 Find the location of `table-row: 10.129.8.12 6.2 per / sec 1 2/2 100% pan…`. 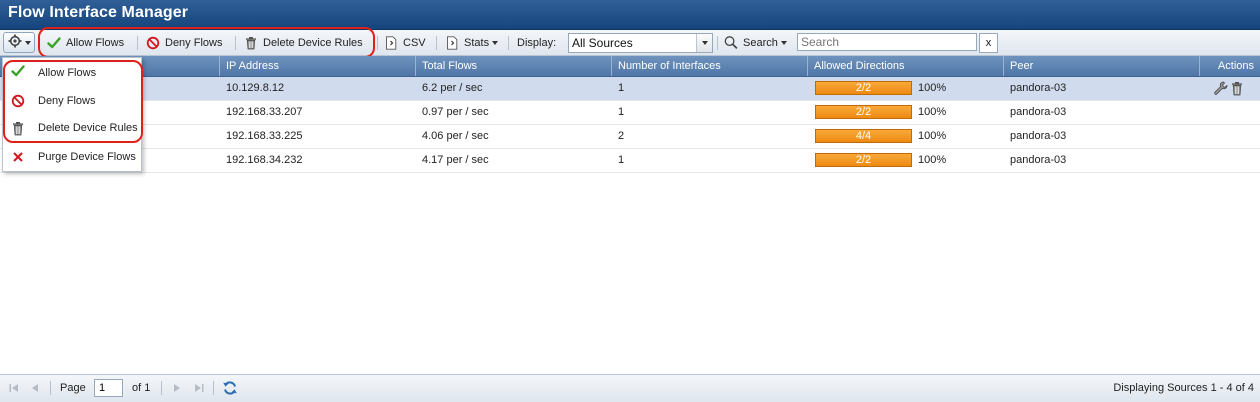

table-row: 10.129.8.12 6.2 per / sec 1 2/2 100% pan… is located at coordinates (630, 89).